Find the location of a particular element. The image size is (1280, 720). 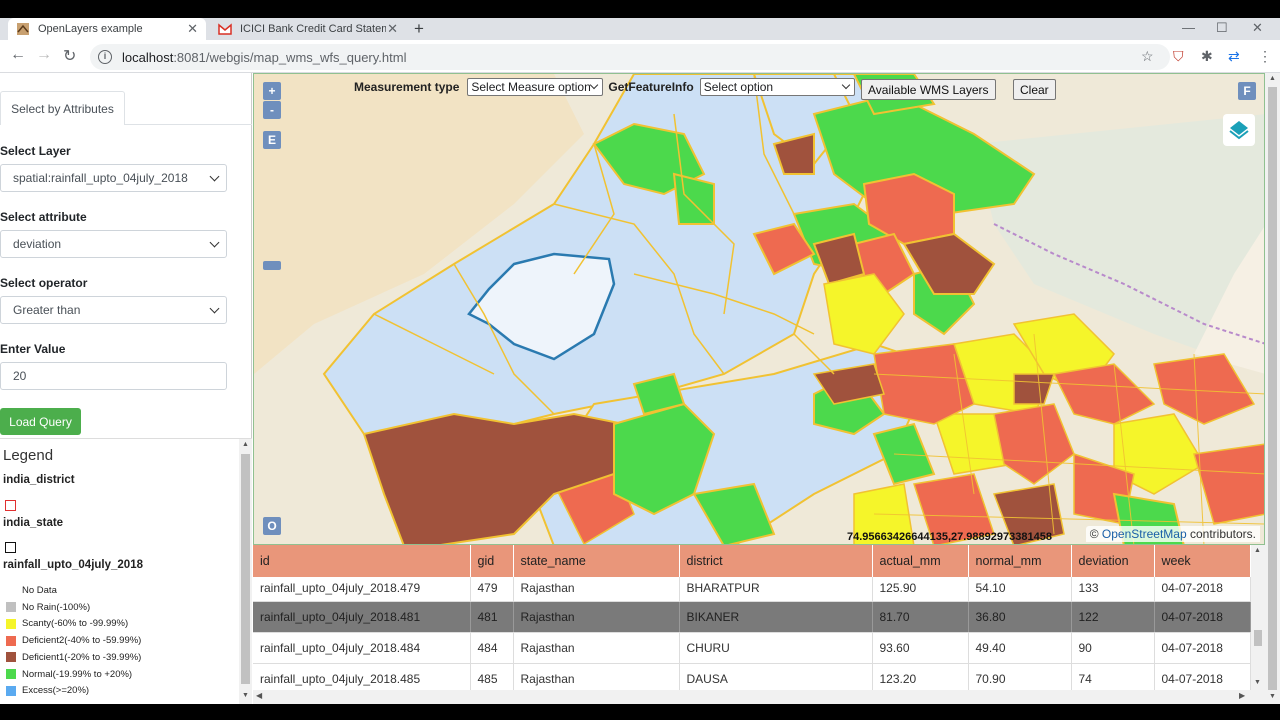

site-info-icon: i is located at coordinates (105, 57).